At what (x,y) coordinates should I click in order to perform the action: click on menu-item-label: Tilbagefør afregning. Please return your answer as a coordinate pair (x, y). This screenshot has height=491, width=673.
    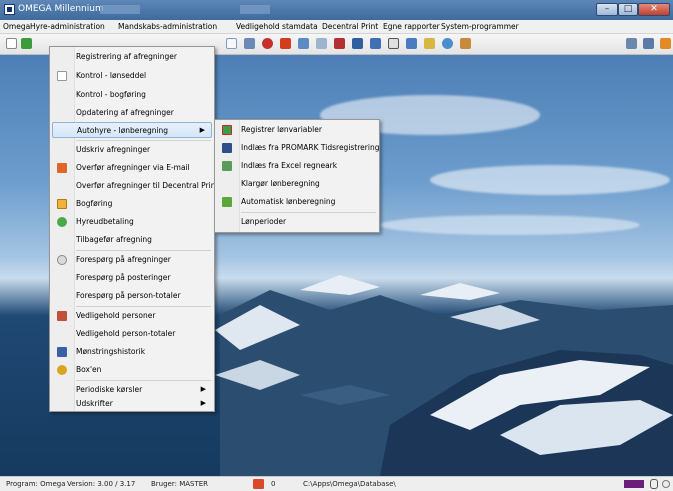
    Looking at the image, I should click on (114, 239).